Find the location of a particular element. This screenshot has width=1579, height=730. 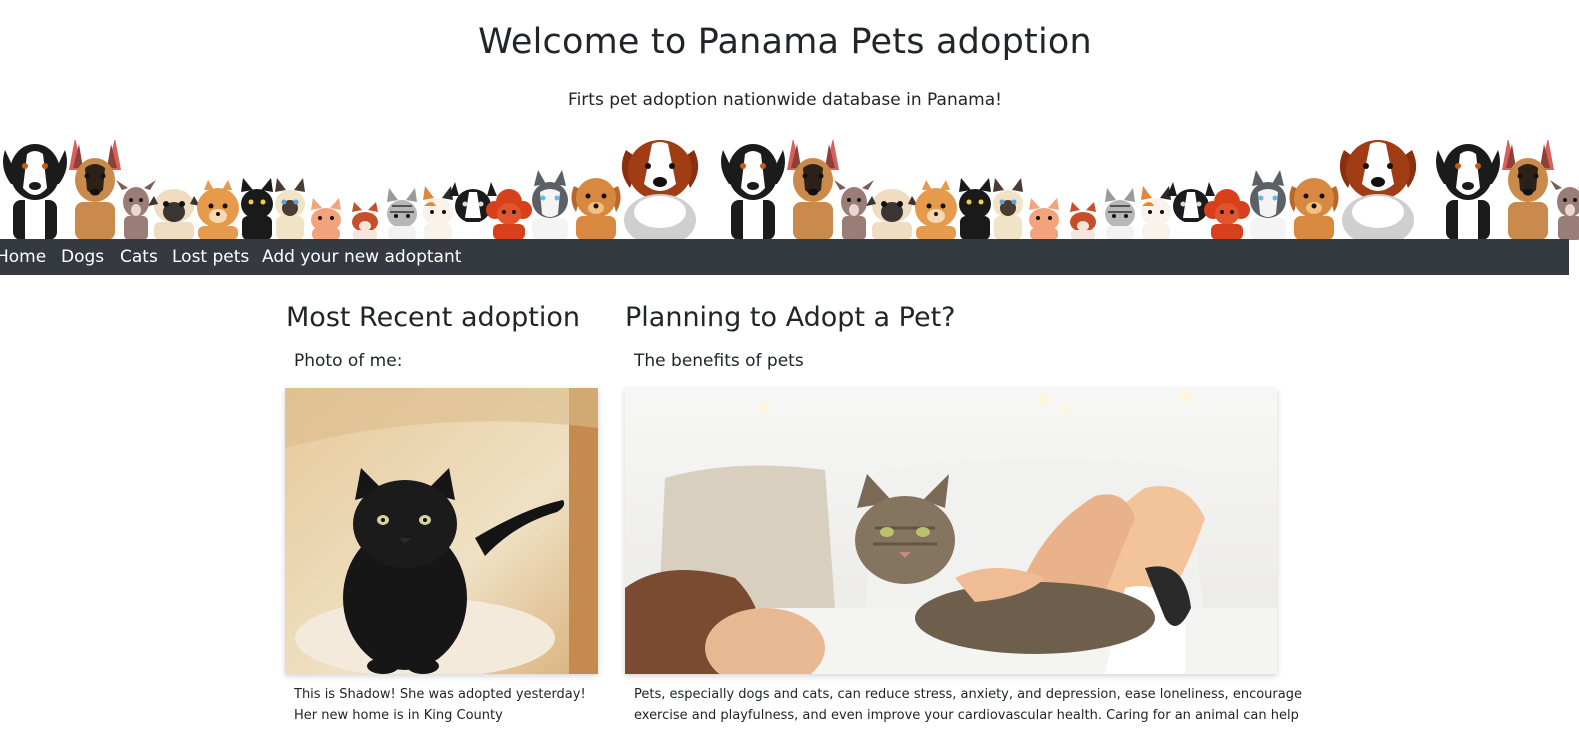

black-cat-image is located at coordinates (441, 531).